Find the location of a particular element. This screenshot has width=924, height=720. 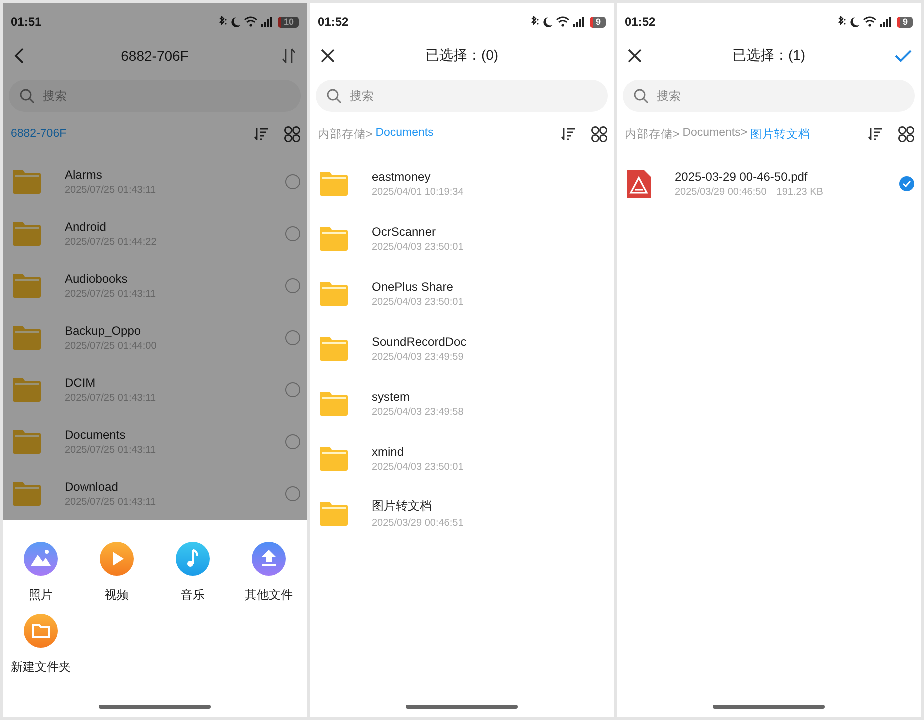

file-name: Android is located at coordinates (86, 227).